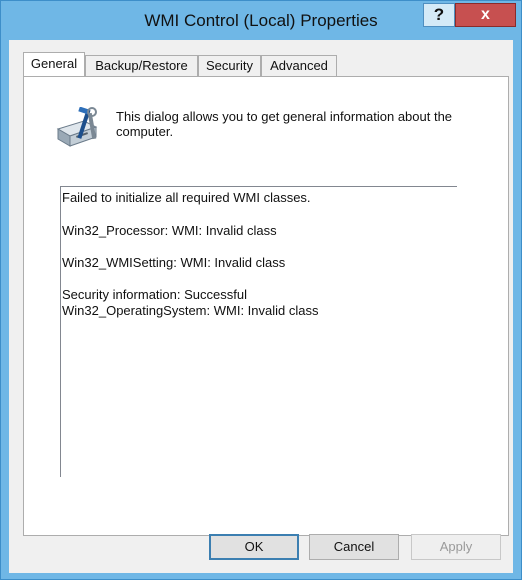 The image size is (522, 580). What do you see at coordinates (439, 15) in the screenshot?
I see `help-button: ?` at bounding box center [439, 15].